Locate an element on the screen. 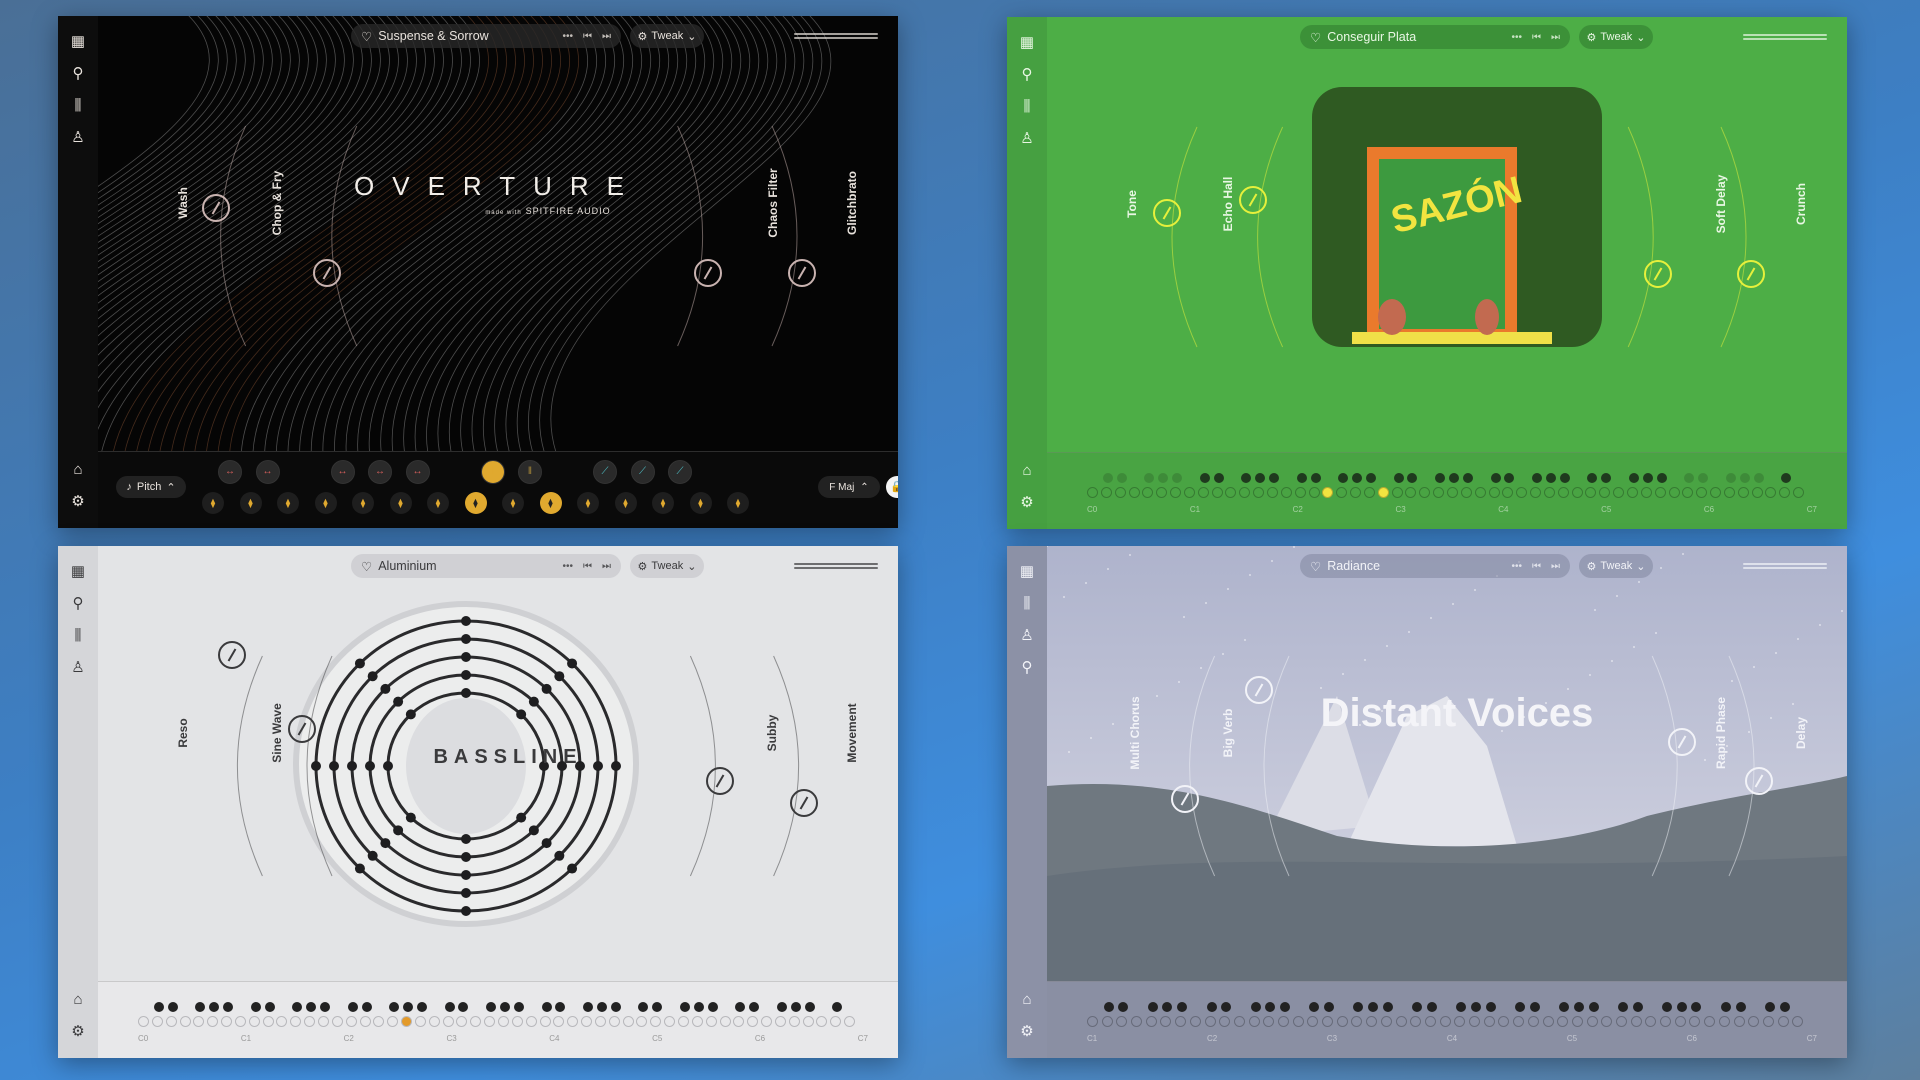  learn-hat-icon: ⌂ is located at coordinates (78, 1000).